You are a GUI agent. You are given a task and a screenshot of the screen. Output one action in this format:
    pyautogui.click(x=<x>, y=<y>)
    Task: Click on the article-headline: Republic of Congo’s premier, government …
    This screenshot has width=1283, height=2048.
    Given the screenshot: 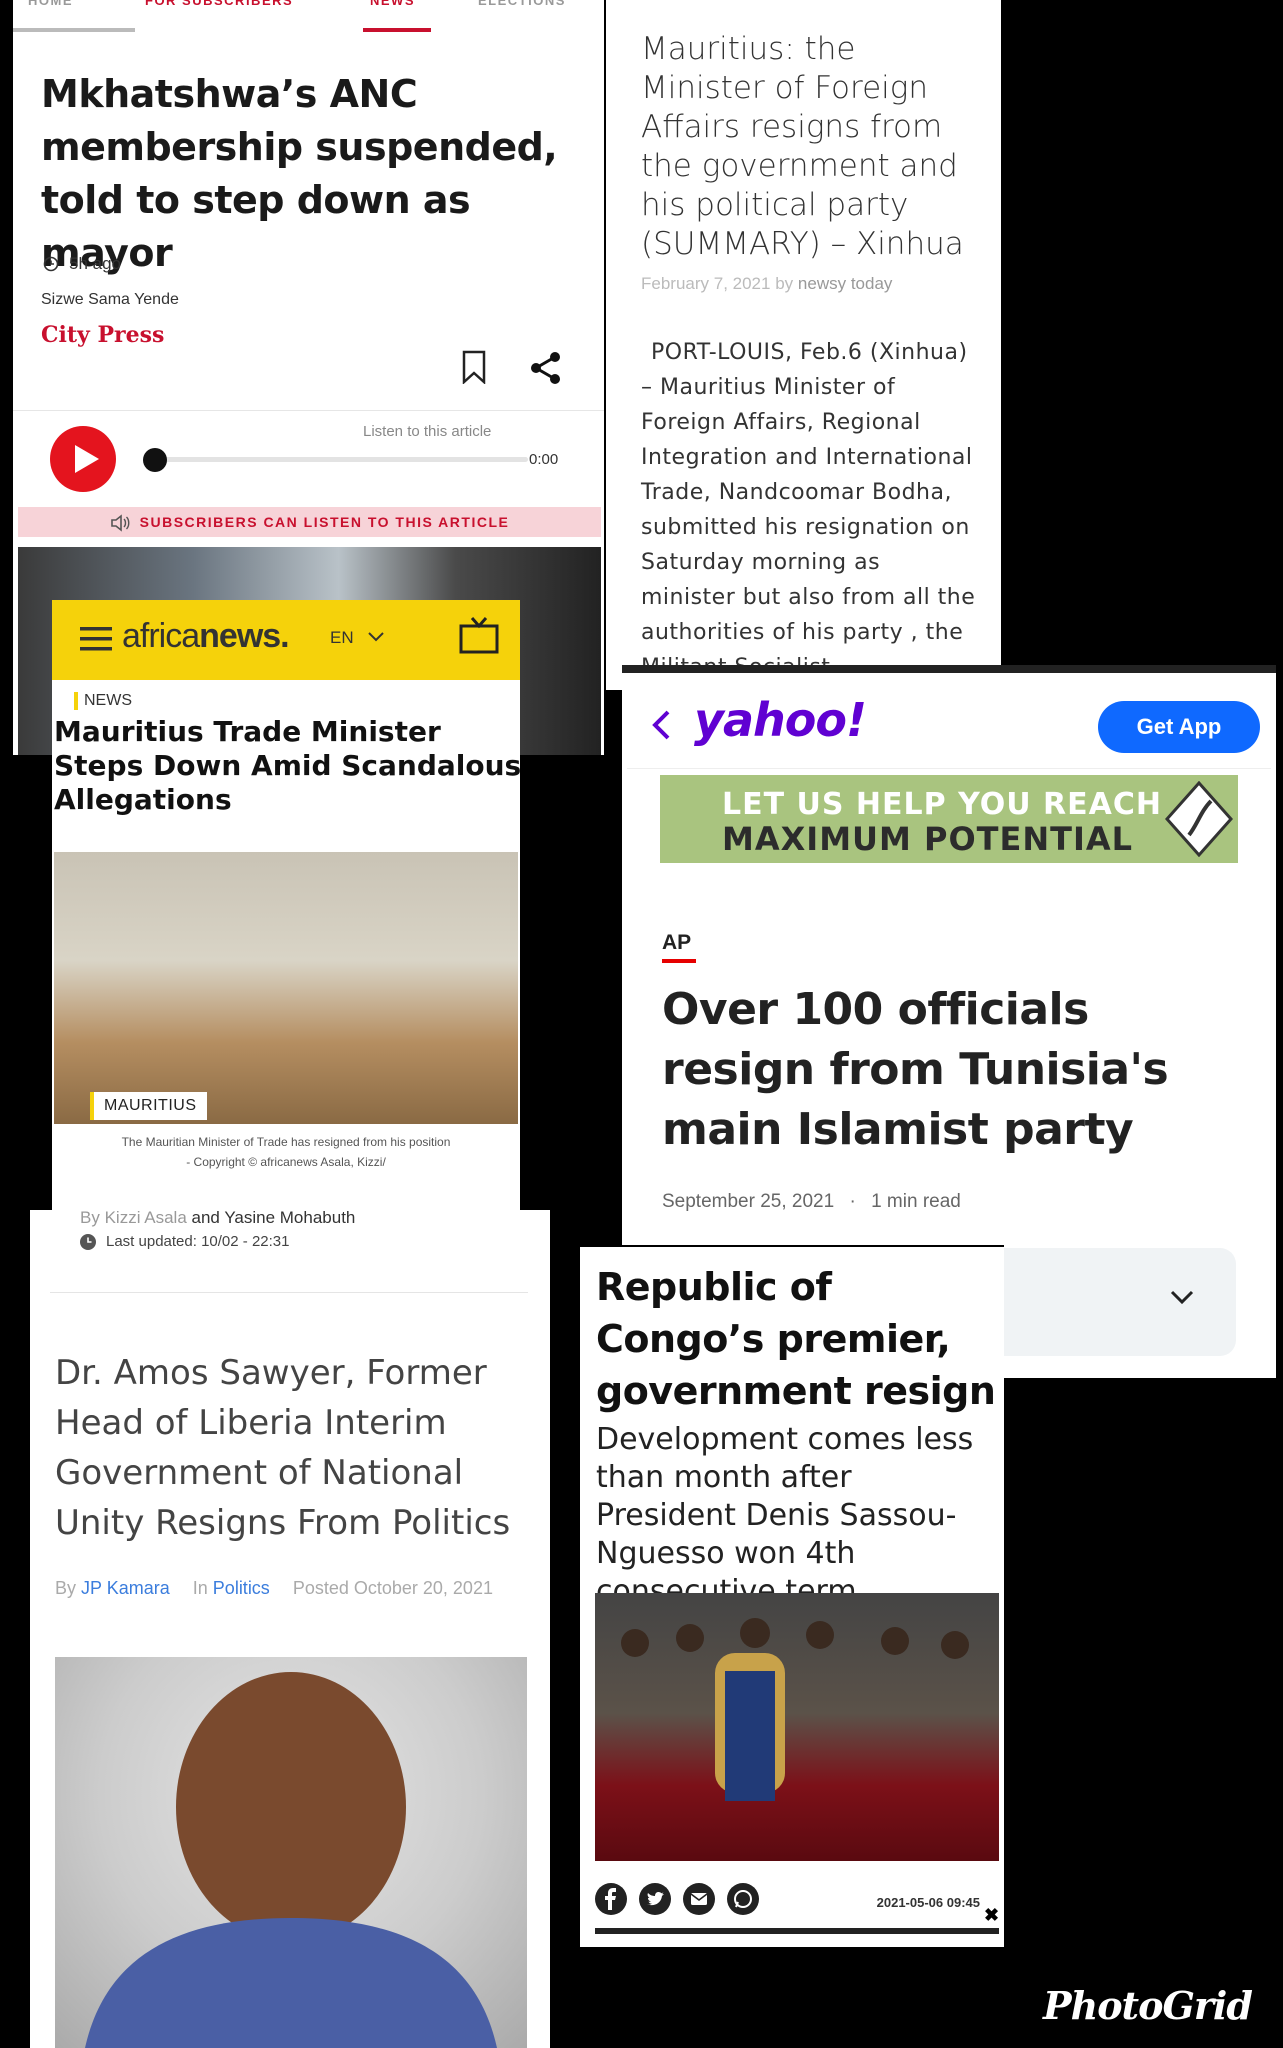 What is the action you would take?
    pyautogui.click(x=796, y=1339)
    